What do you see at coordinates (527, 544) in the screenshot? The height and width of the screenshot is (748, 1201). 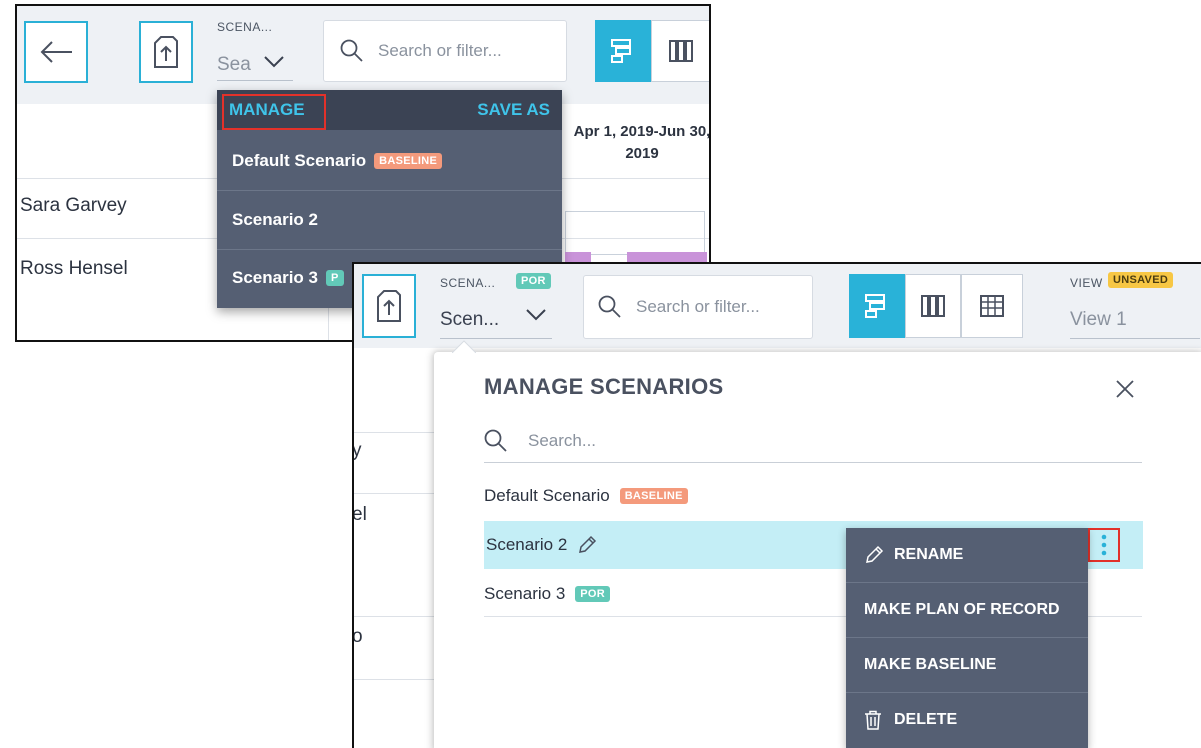 I see `scenario-name: Scenario 2` at bounding box center [527, 544].